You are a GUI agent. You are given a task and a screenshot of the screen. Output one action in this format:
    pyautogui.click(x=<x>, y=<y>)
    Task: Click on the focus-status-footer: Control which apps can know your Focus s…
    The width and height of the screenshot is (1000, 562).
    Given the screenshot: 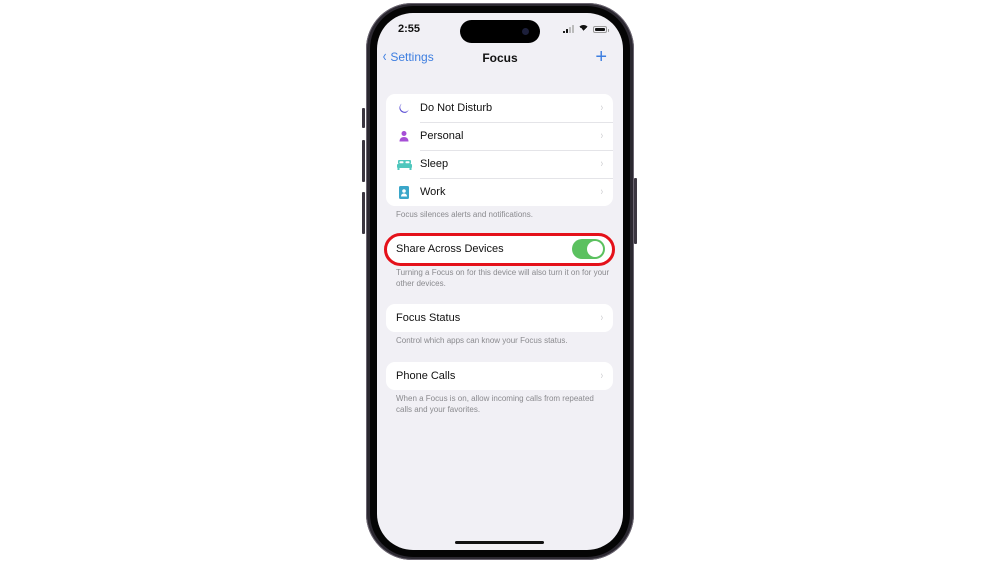 What is the action you would take?
    pyautogui.click(x=482, y=340)
    